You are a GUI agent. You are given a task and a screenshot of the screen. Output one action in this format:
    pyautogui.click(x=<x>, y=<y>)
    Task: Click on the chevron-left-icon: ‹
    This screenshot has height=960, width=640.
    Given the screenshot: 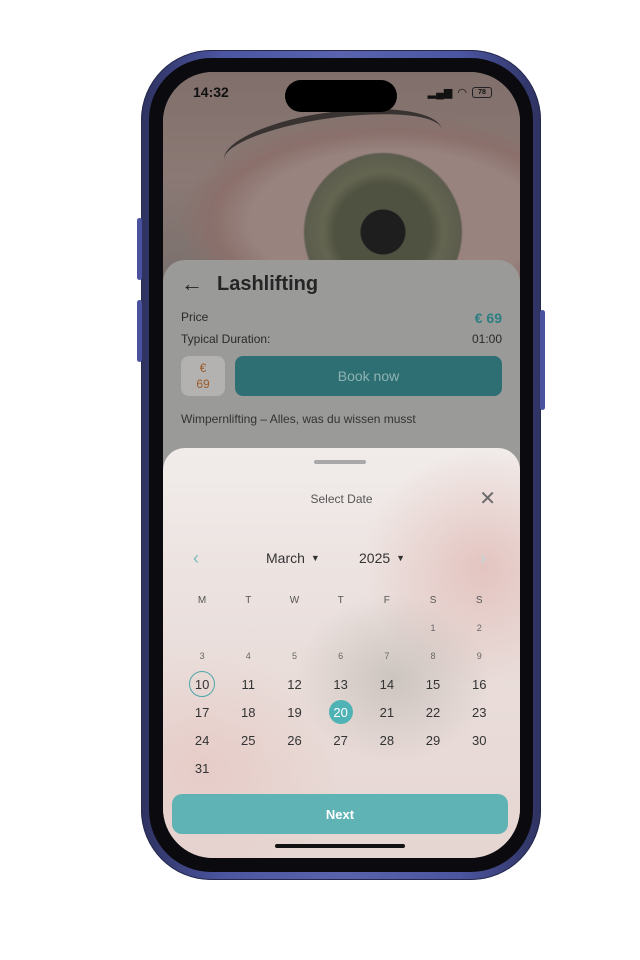 What is the action you would take?
    pyautogui.click(x=196, y=558)
    